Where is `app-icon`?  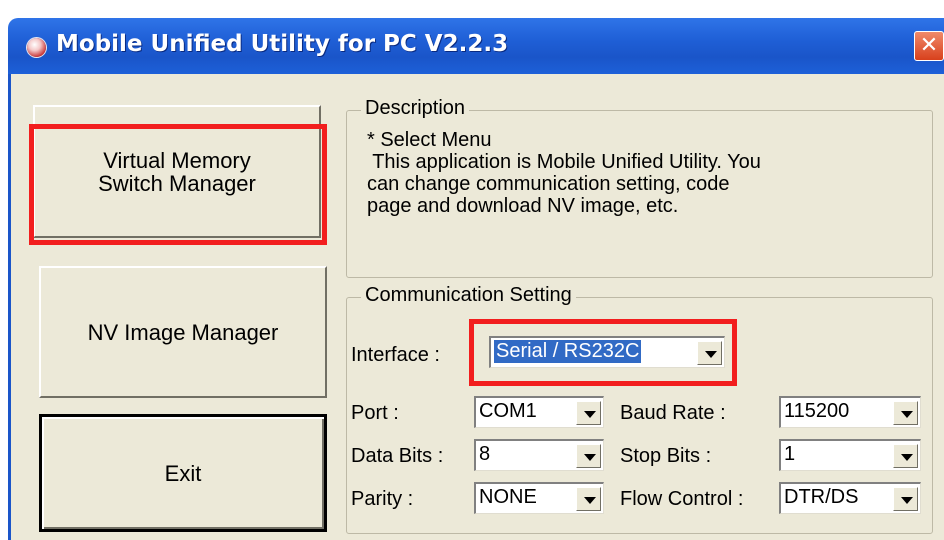 app-icon is located at coordinates (36, 47).